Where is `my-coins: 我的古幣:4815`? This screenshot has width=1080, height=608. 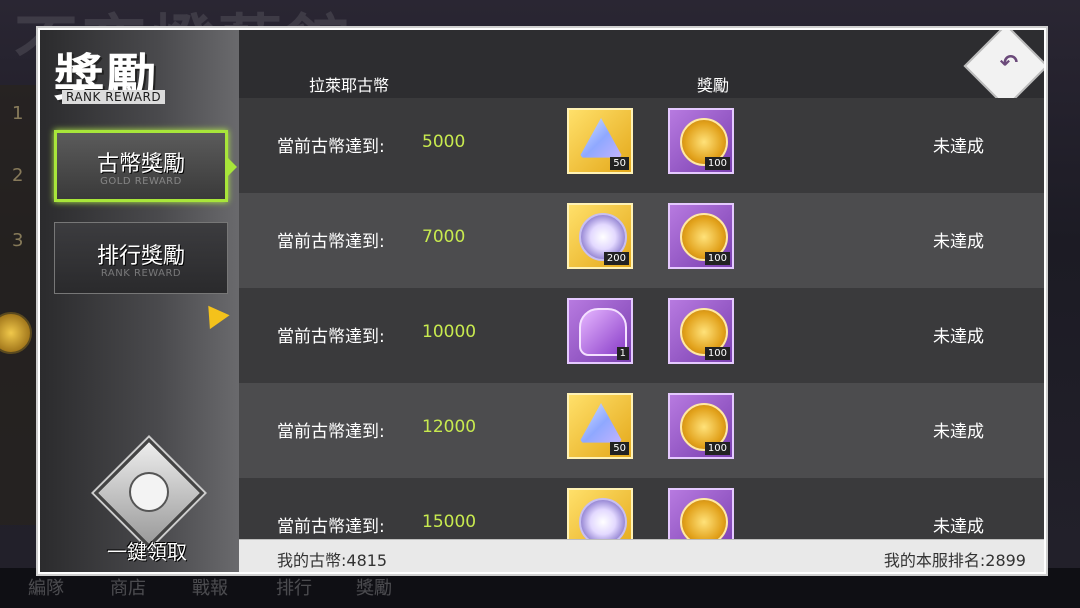 my-coins: 我的古幣:4815 is located at coordinates (332, 560).